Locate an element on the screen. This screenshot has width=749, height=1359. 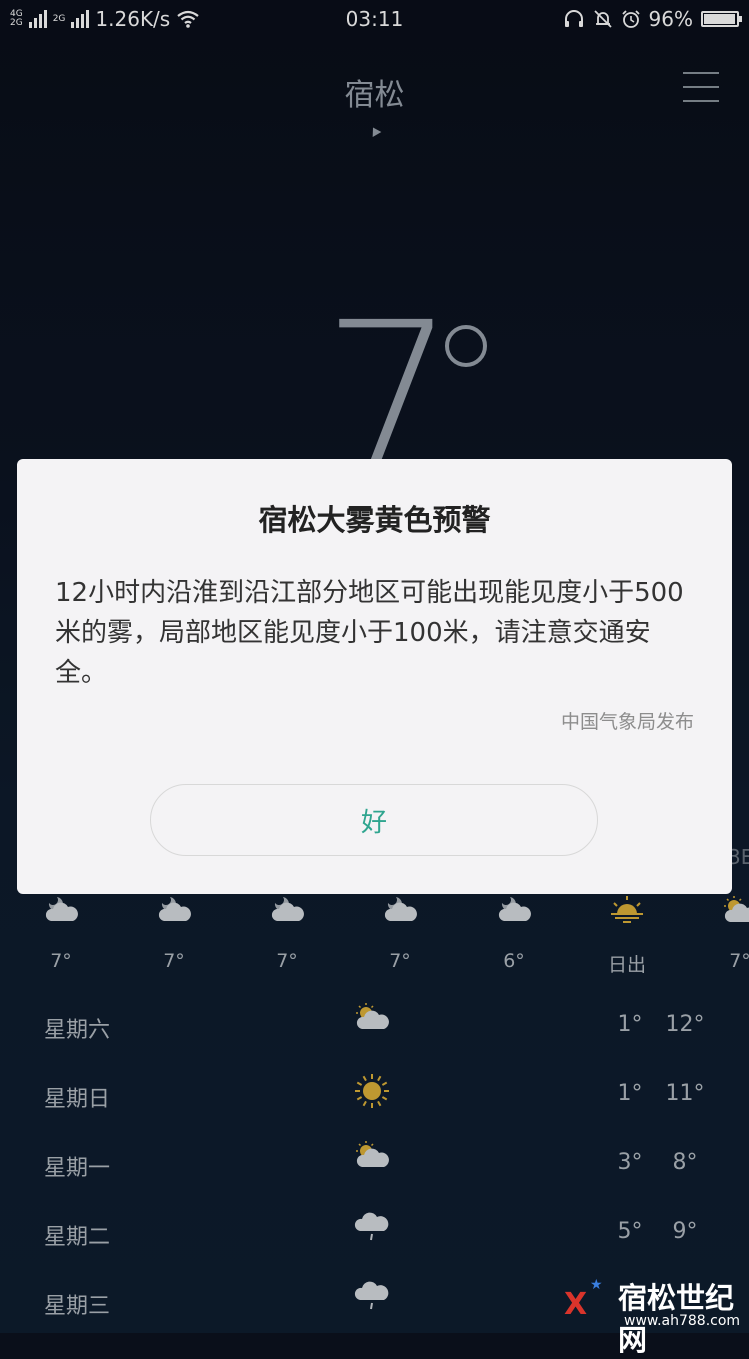
ok-button: 好 is located at coordinates (374, 820).